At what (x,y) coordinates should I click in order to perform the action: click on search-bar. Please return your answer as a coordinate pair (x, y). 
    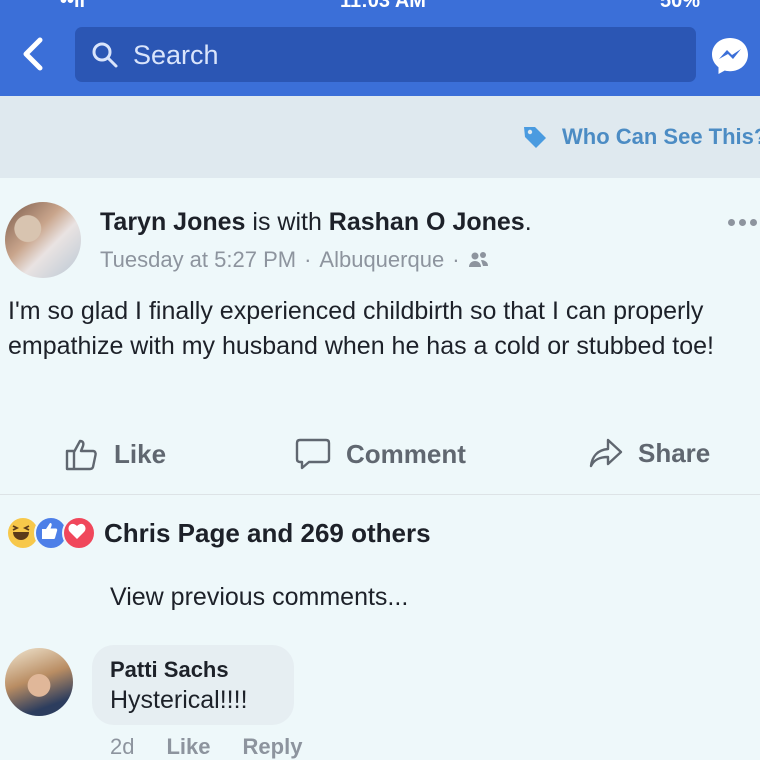
    Looking at the image, I should click on (385, 54).